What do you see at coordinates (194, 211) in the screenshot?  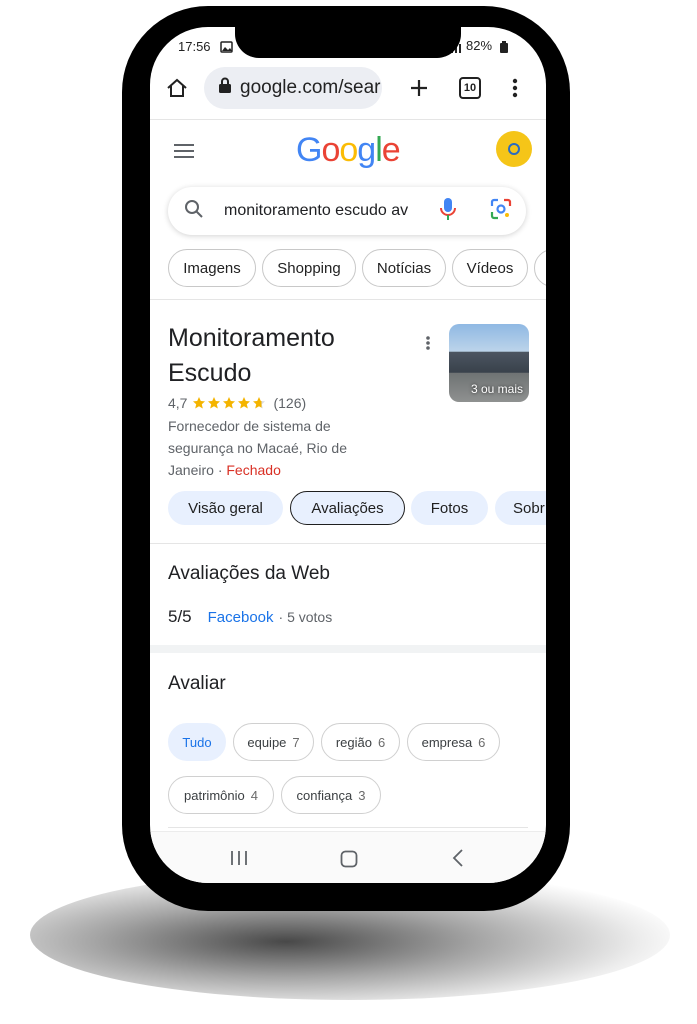 I see `search-icon` at bounding box center [194, 211].